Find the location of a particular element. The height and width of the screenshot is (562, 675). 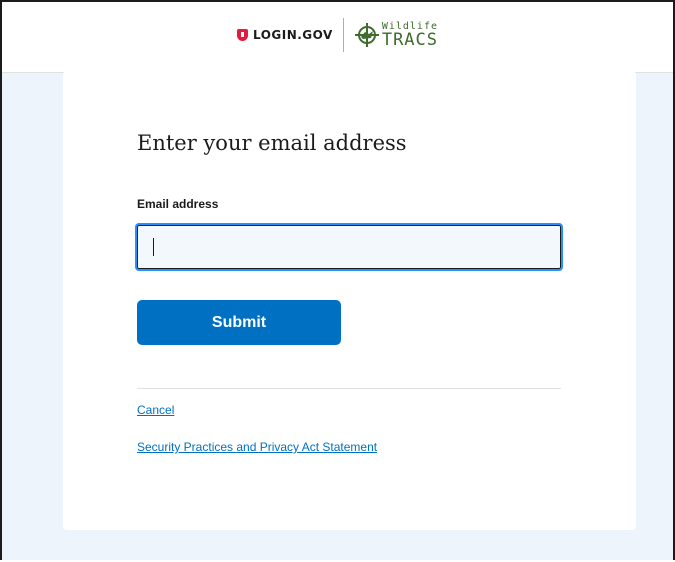

partner-logo: Wildlife TRACS is located at coordinates (396, 35).